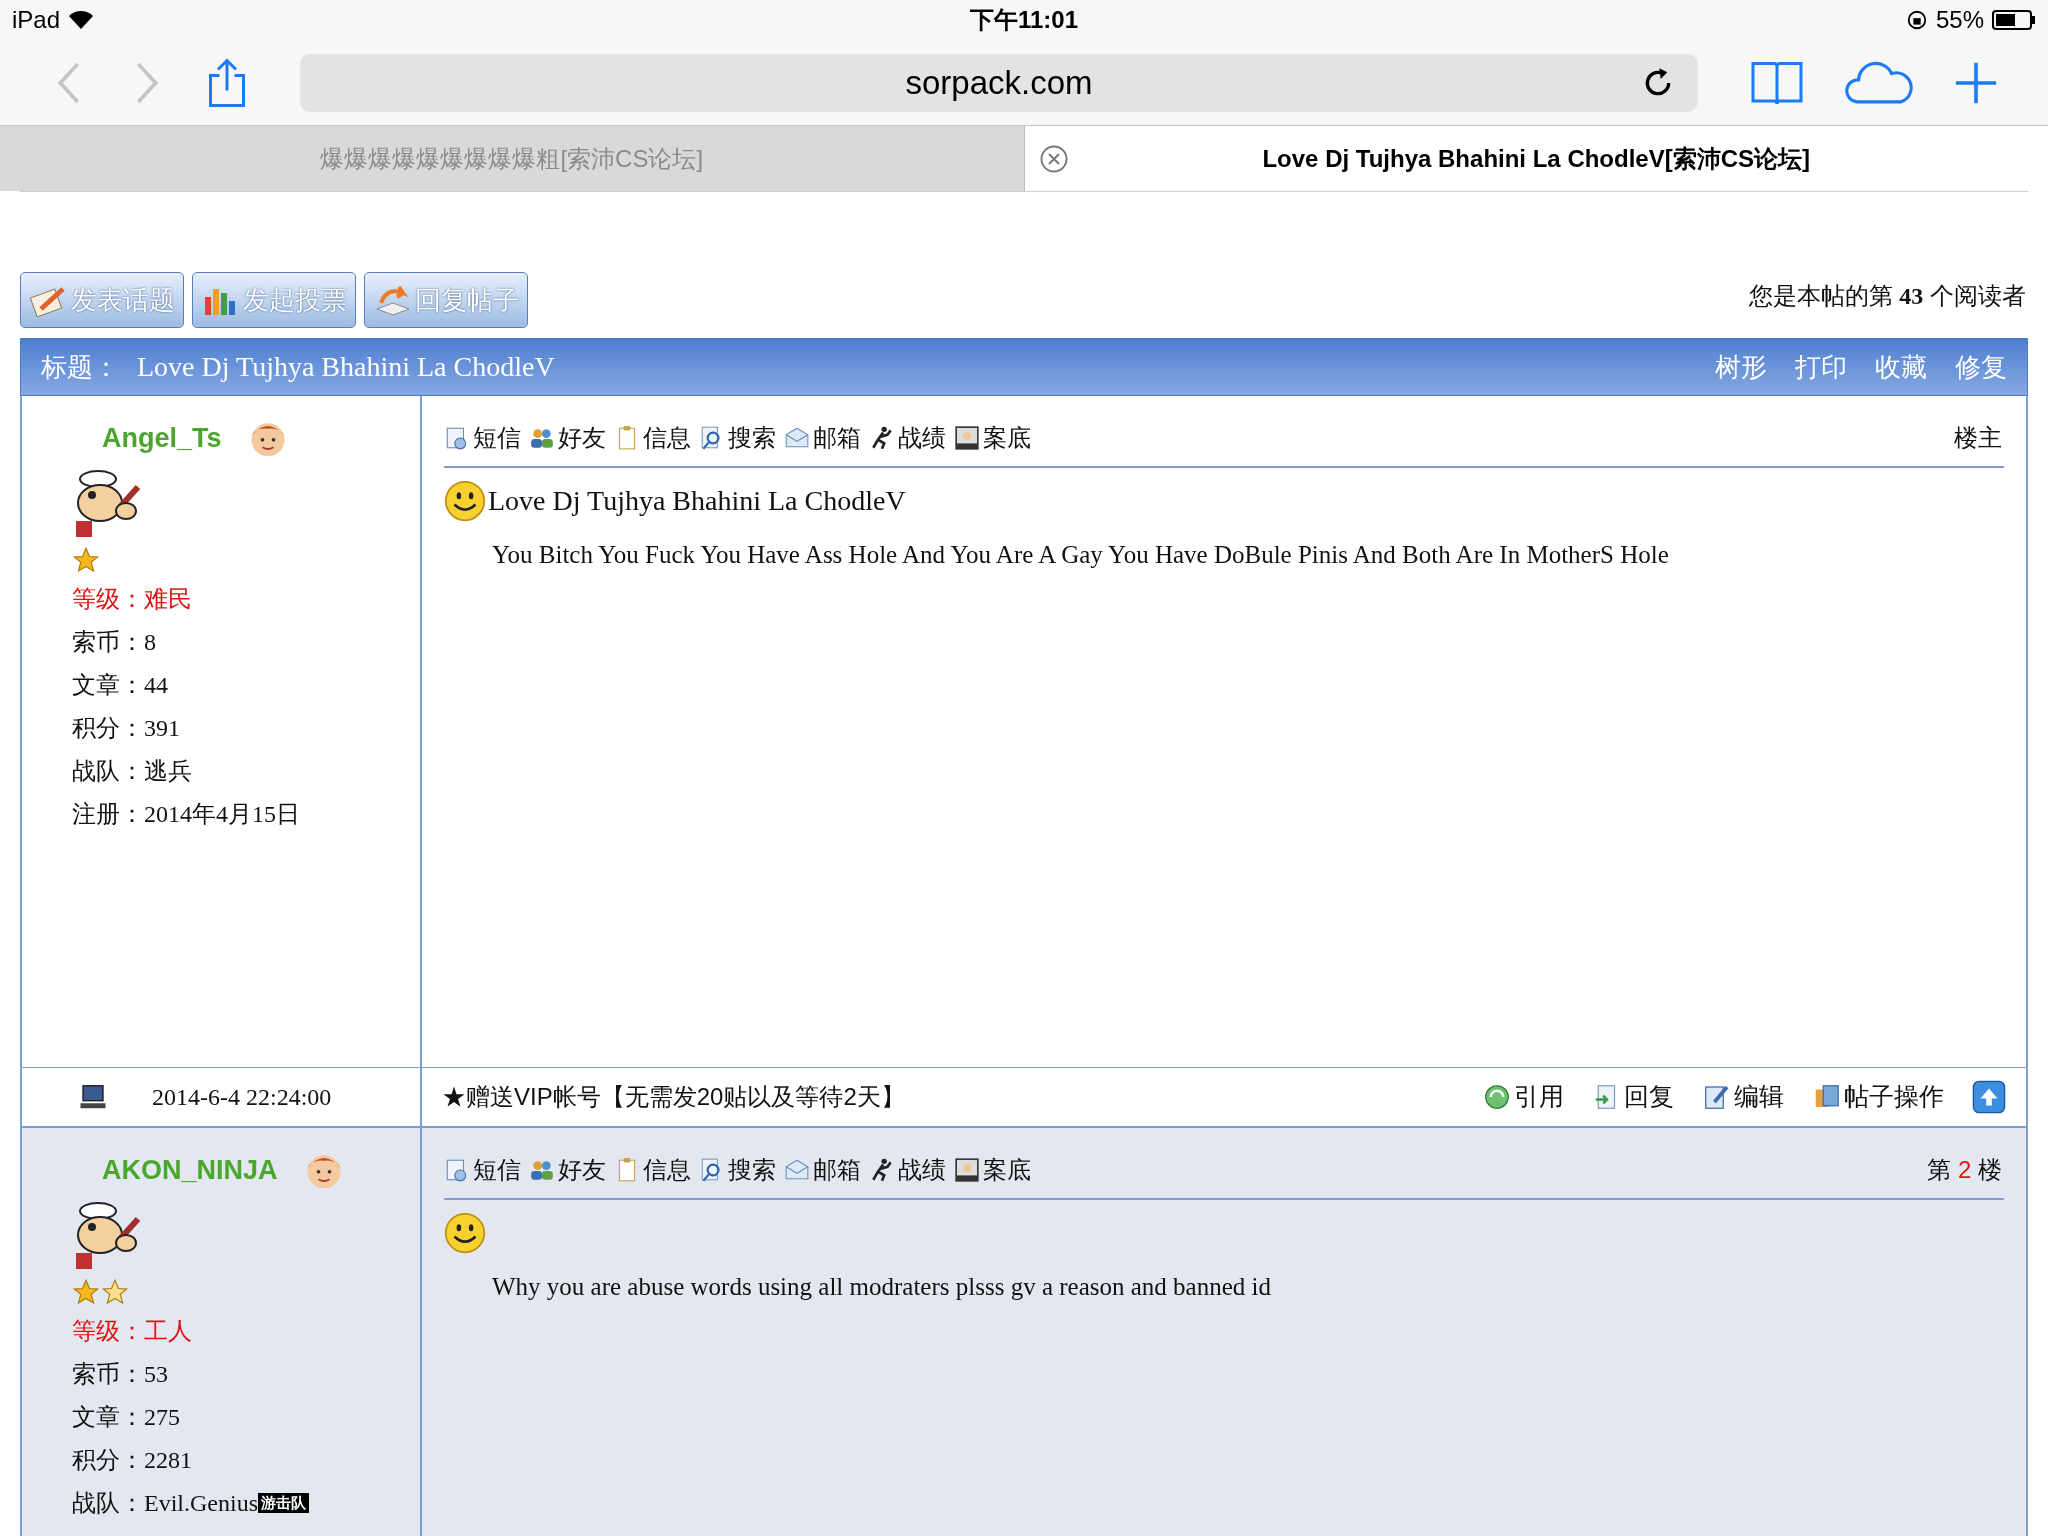 This screenshot has width=2048, height=1536. Describe the element at coordinates (999, 82) in the screenshot. I see `address-bar: sorpack.com` at that location.